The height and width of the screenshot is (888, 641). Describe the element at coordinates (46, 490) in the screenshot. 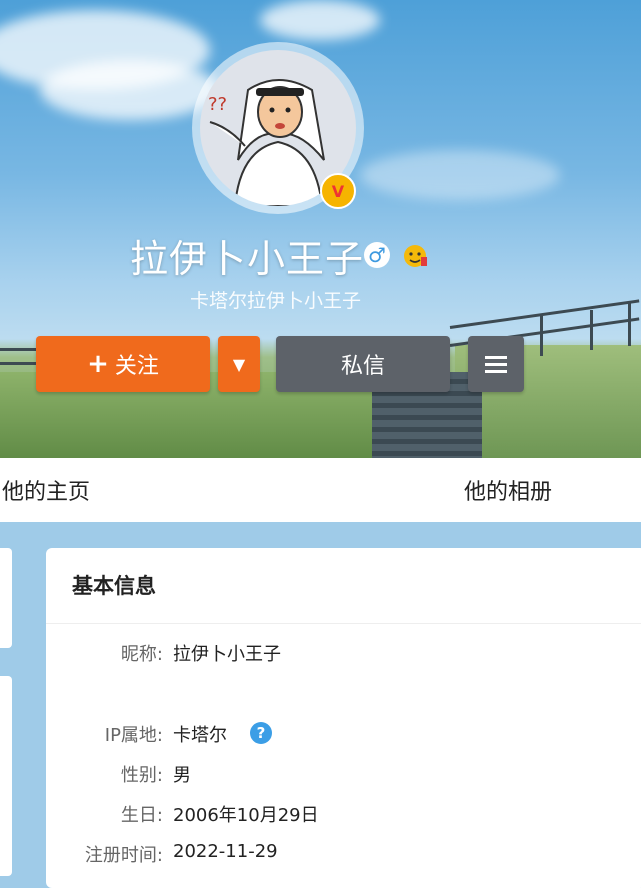

I see `tab-home: 他的主页` at that location.